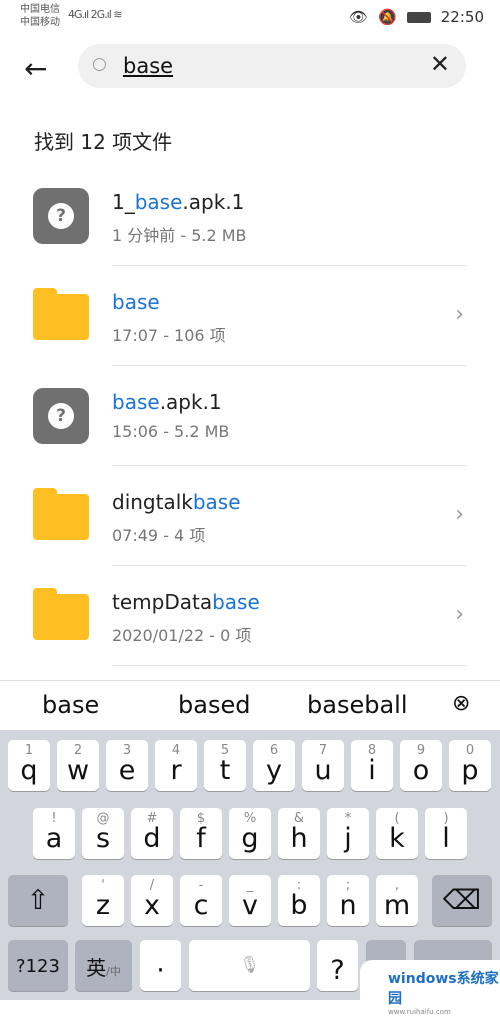  Describe the element at coordinates (250, 216) in the screenshot. I see `file-item: ? 1_base.apk.1 1 分钟前 - 5.2 MB` at that location.